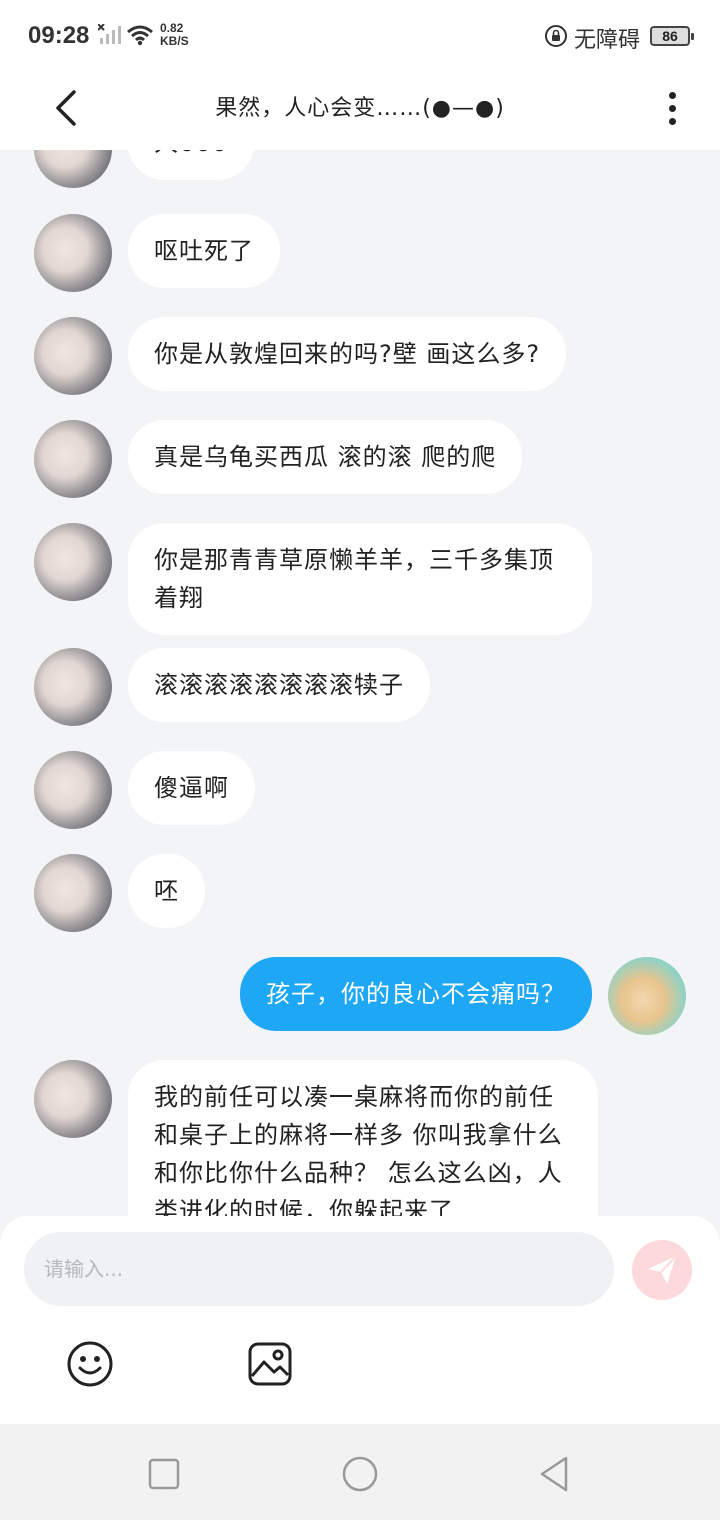 The image size is (720, 1520). What do you see at coordinates (360, 108) in the screenshot?
I see `chat-title: 果然，人心会变……(●—●)` at bounding box center [360, 108].